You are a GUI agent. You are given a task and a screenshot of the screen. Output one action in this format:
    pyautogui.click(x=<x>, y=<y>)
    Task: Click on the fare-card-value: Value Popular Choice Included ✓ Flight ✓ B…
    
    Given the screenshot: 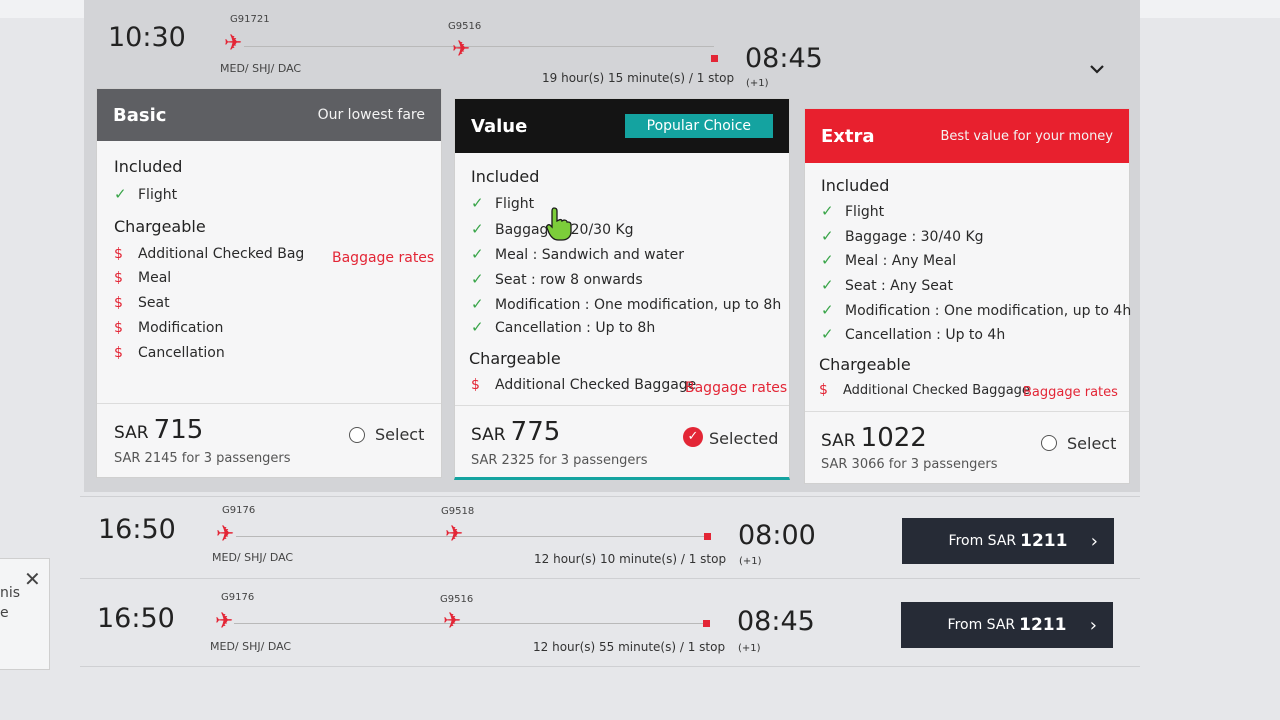 What is the action you would take?
    pyautogui.click(x=622, y=289)
    